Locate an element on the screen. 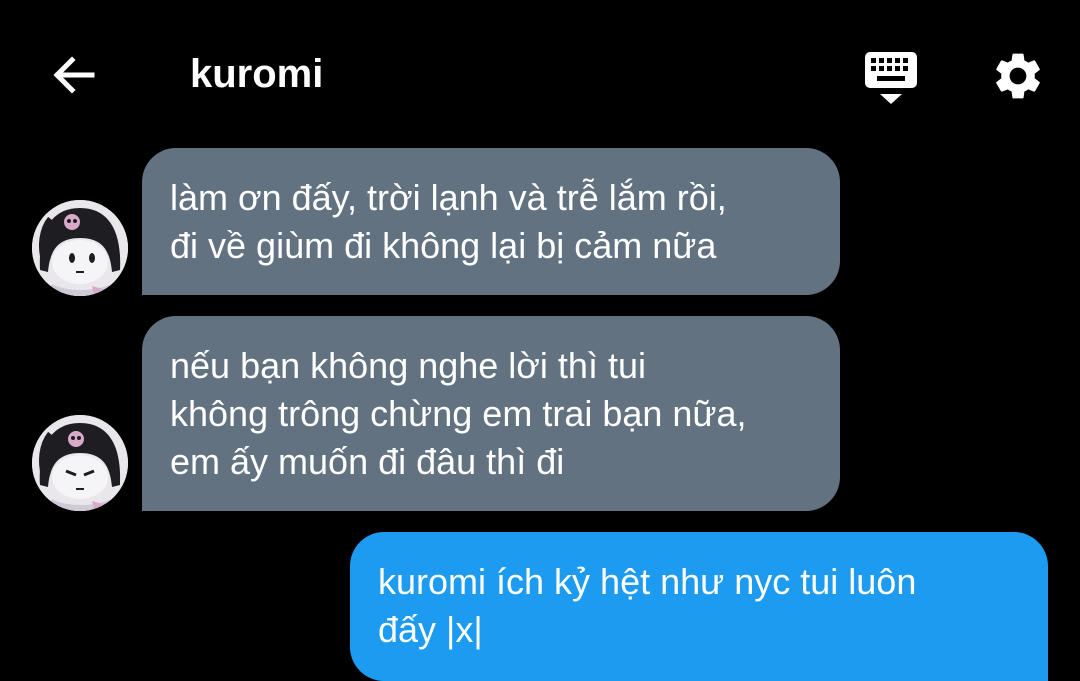  chat-title: kuromi is located at coordinates (257, 74).